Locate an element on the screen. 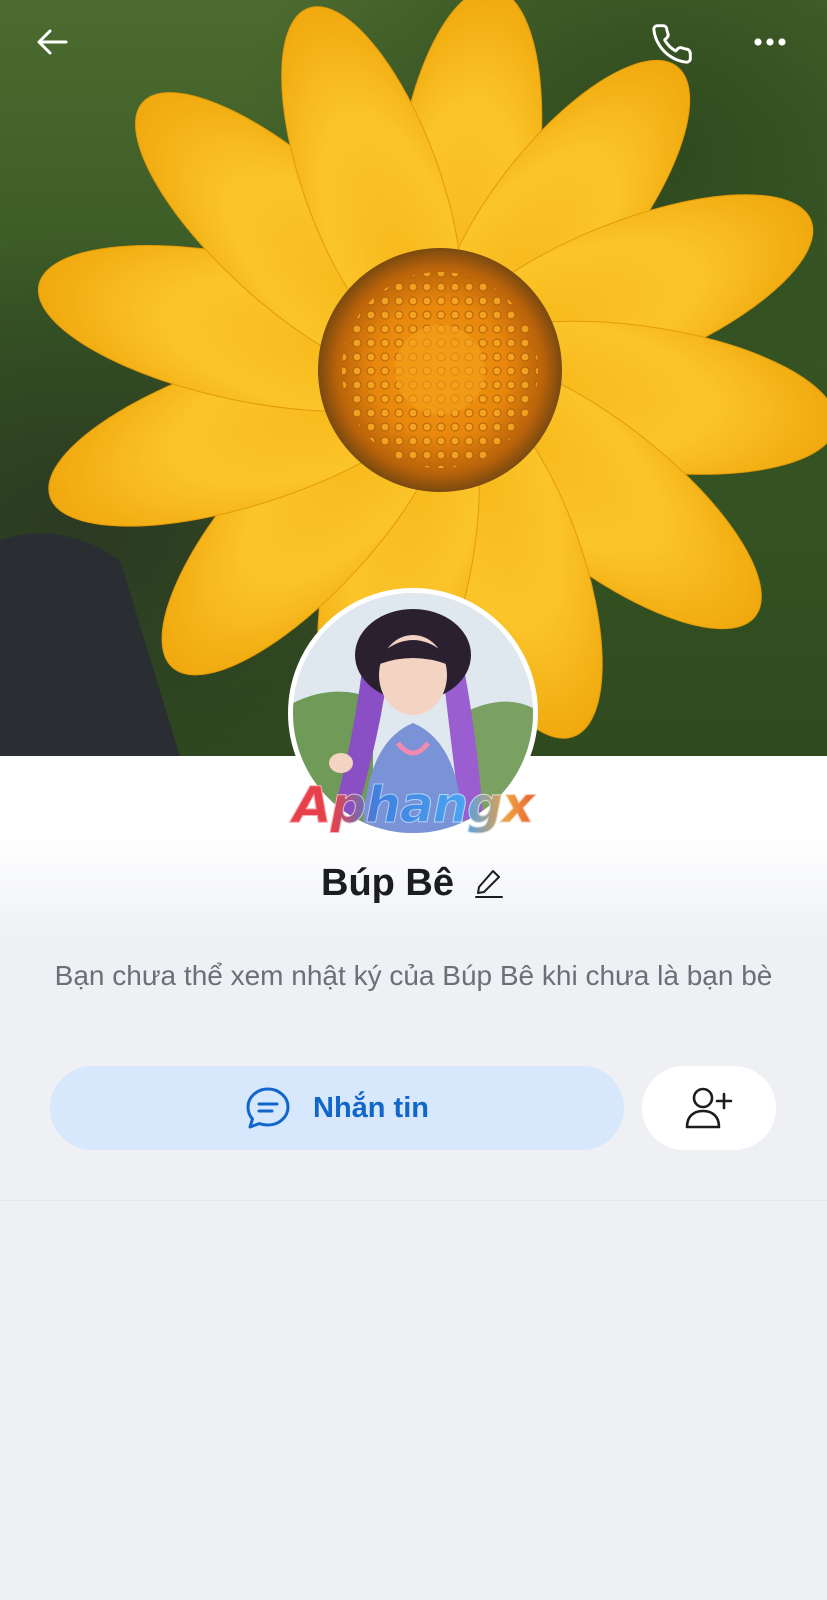  profile-name-row: Búp Bê is located at coordinates (413, 883).